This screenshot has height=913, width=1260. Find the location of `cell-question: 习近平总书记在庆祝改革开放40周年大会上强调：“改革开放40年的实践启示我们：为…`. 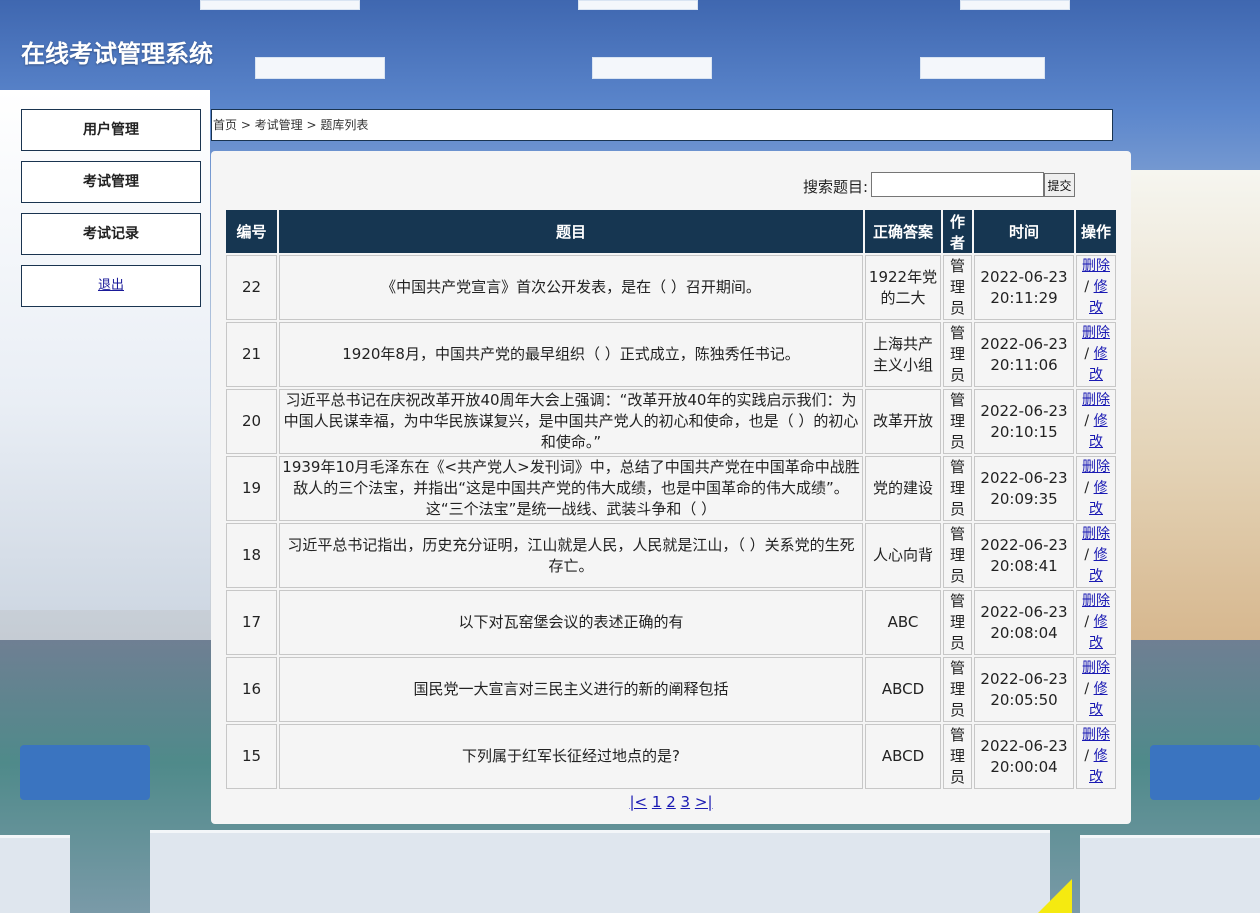

cell-question: 习近平总书记在庆祝改革开放40周年大会上强调：“改革开放40年的实践启示我们：为… is located at coordinates (571, 421).